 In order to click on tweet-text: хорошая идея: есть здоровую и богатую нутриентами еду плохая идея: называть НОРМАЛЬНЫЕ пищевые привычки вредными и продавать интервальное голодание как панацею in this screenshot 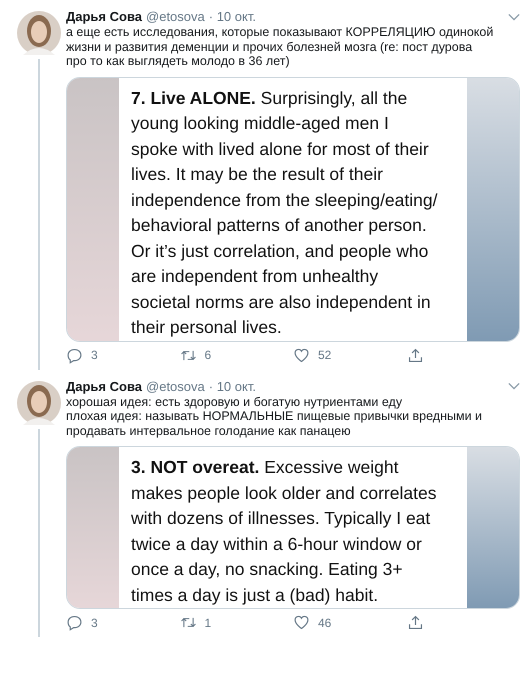, I will do `click(275, 416)`.